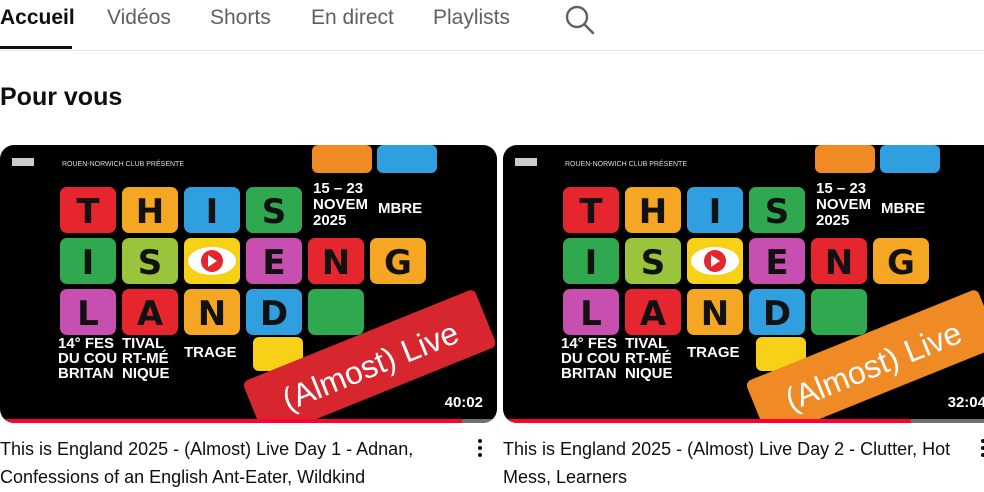 The height and width of the screenshot is (492, 984). I want to click on search-icon, so click(580, 20).